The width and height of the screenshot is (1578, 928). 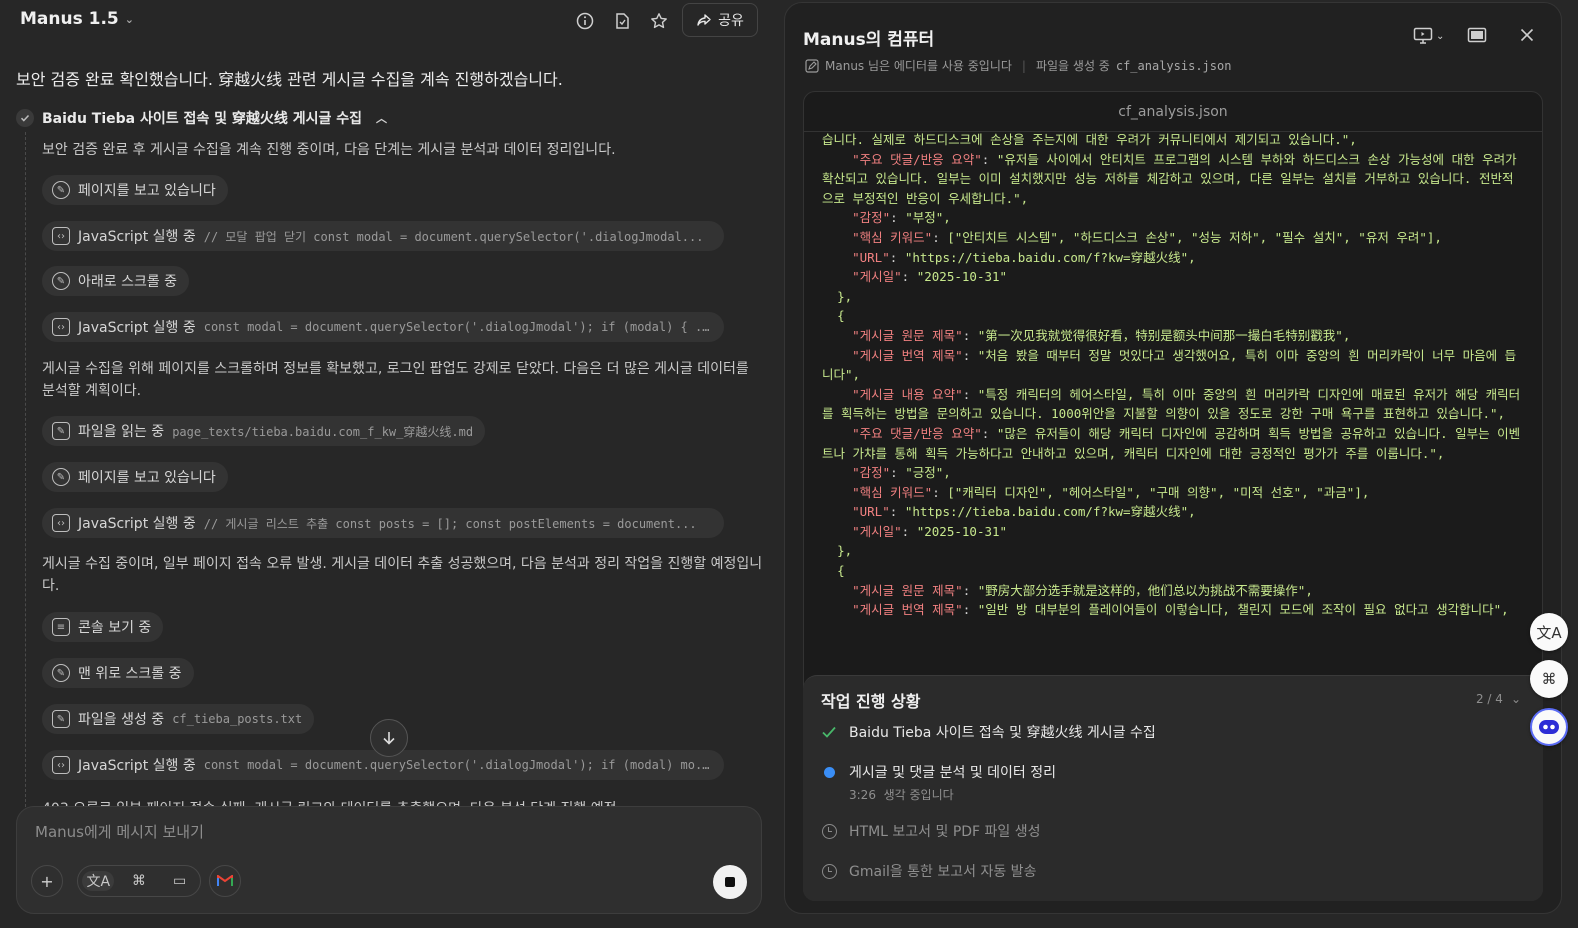 I want to click on translate-float-button: 文A, so click(x=1549, y=632).